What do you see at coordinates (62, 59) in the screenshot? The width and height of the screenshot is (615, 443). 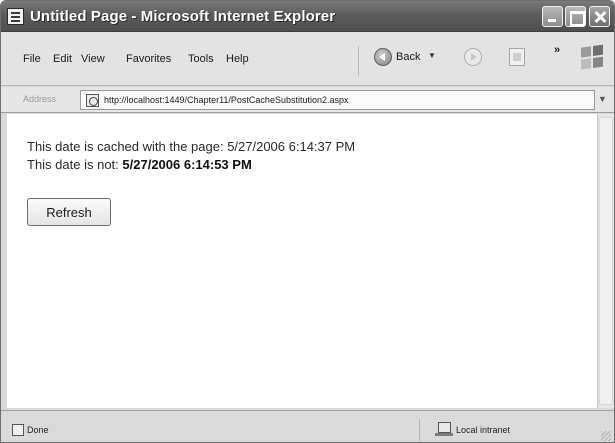 I see `menu-edit: Edit` at bounding box center [62, 59].